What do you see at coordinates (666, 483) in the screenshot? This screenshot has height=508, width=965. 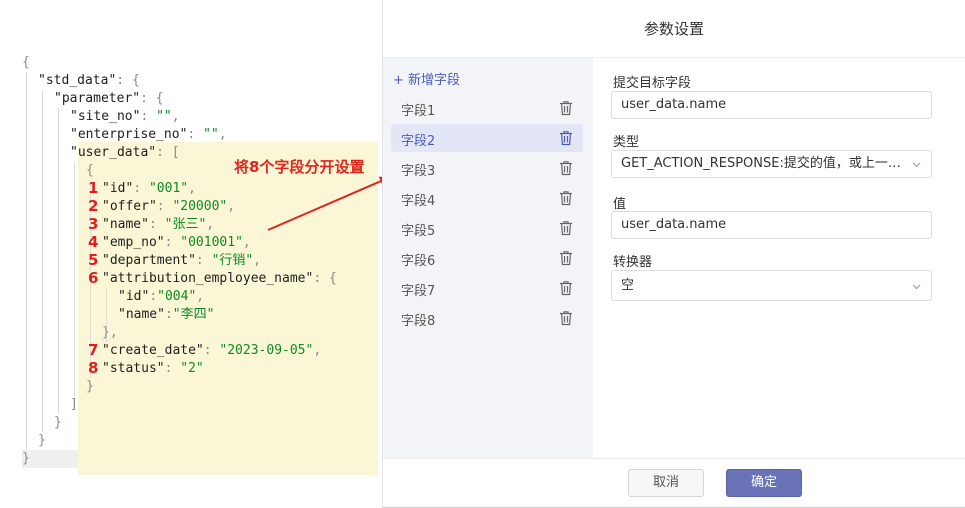 I see `cancel-button: 取消` at bounding box center [666, 483].